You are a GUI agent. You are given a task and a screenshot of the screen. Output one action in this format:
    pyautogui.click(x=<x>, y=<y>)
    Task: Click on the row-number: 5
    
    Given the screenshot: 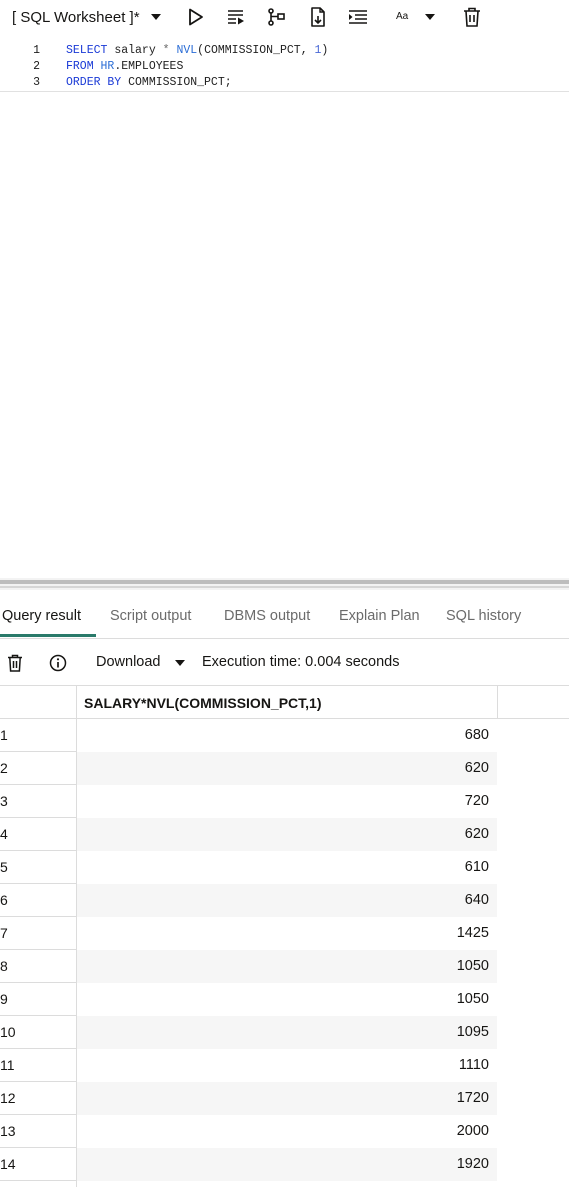 What is the action you would take?
    pyautogui.click(x=38, y=867)
    